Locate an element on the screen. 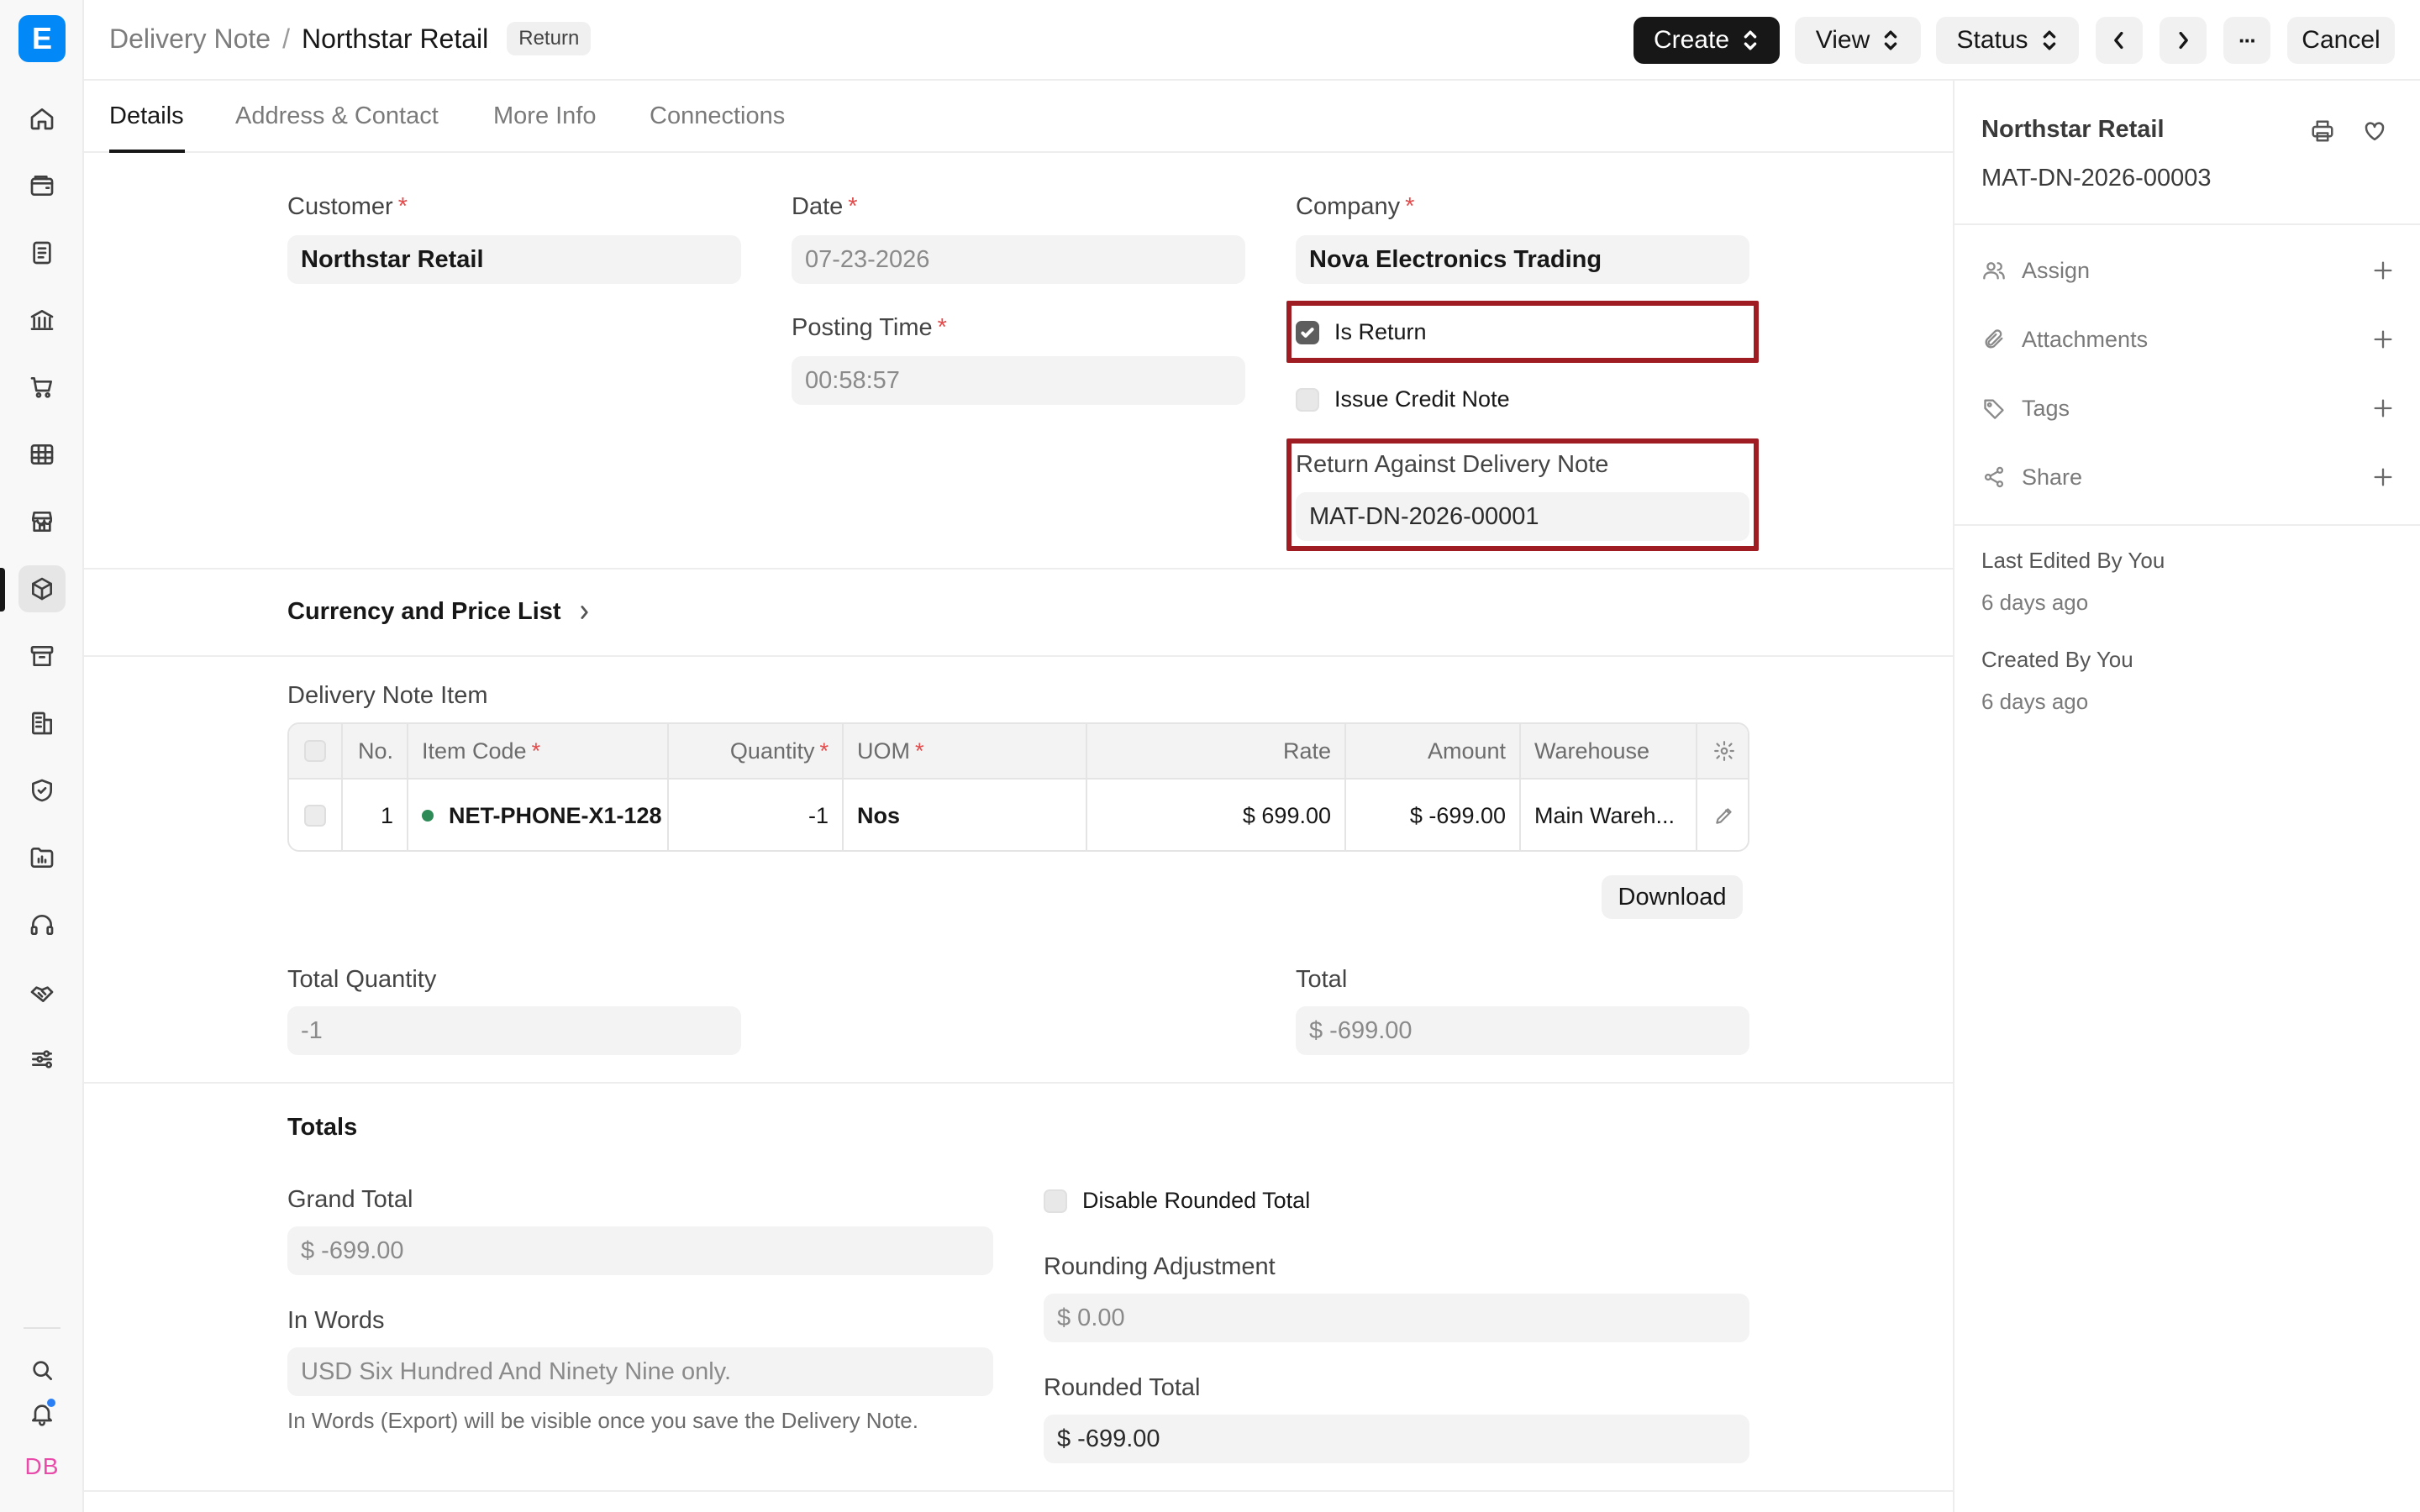  handshake-icon is located at coordinates (42, 992).